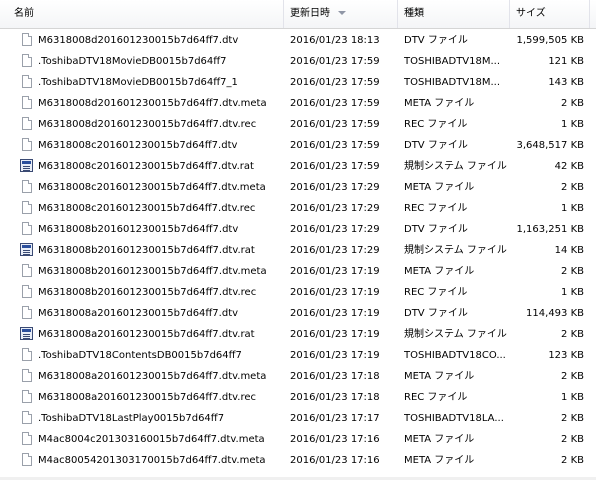 The image size is (596, 480). I want to click on file-name: M6318008c201601230015b7d64ff7.dtv.rec, so click(147, 208).